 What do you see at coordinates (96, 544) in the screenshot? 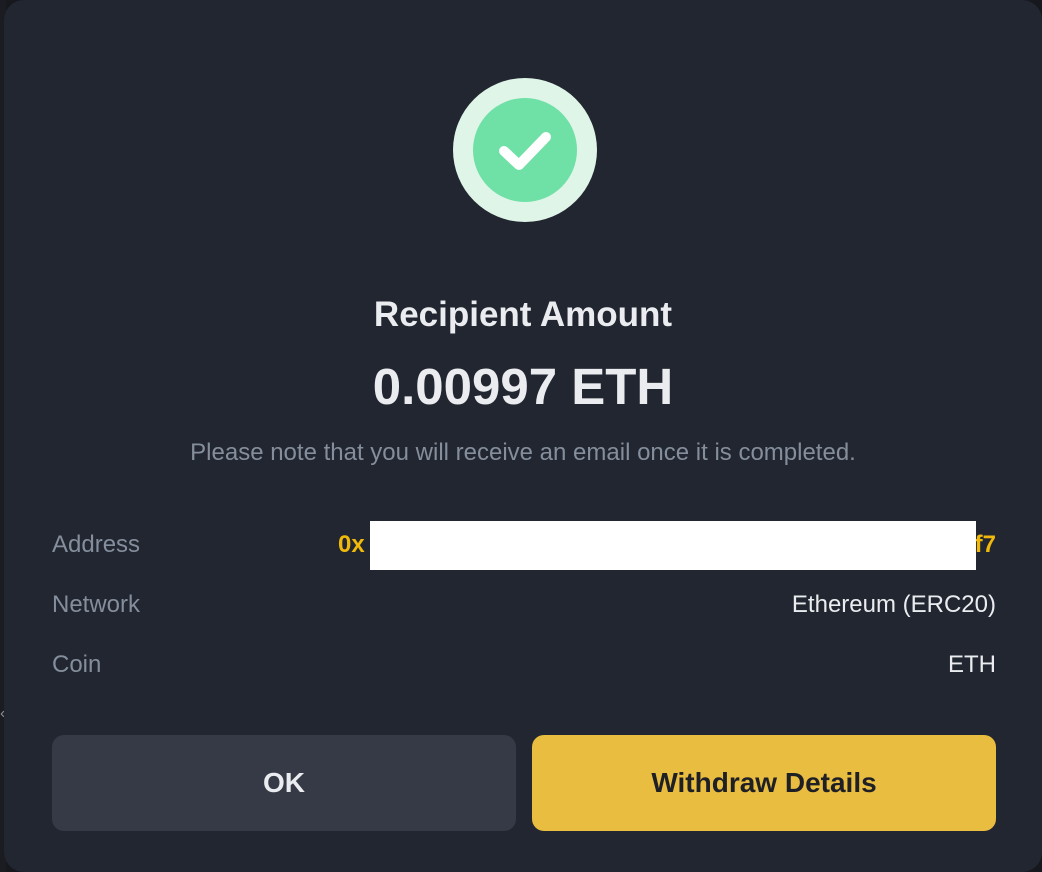
I see `address-label: Address` at bounding box center [96, 544].